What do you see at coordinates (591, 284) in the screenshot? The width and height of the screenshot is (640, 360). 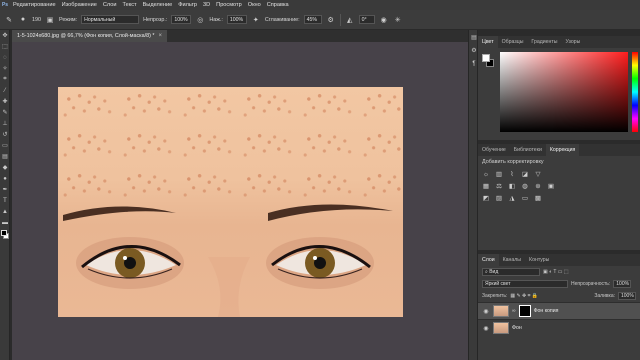 I see `opacity-label: Непрозрачность:` at bounding box center [591, 284].